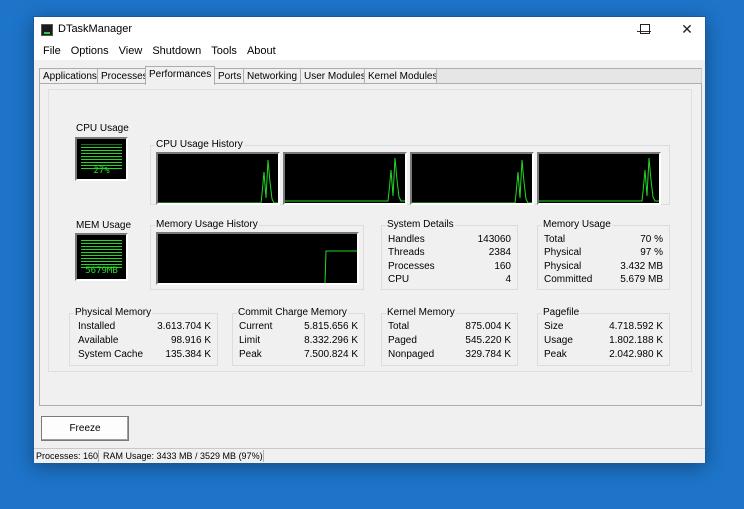 Image resolution: width=744 pixels, height=509 pixels. What do you see at coordinates (331, 354) in the screenshot?
I see `detail-value: 7.500.824 K` at bounding box center [331, 354].